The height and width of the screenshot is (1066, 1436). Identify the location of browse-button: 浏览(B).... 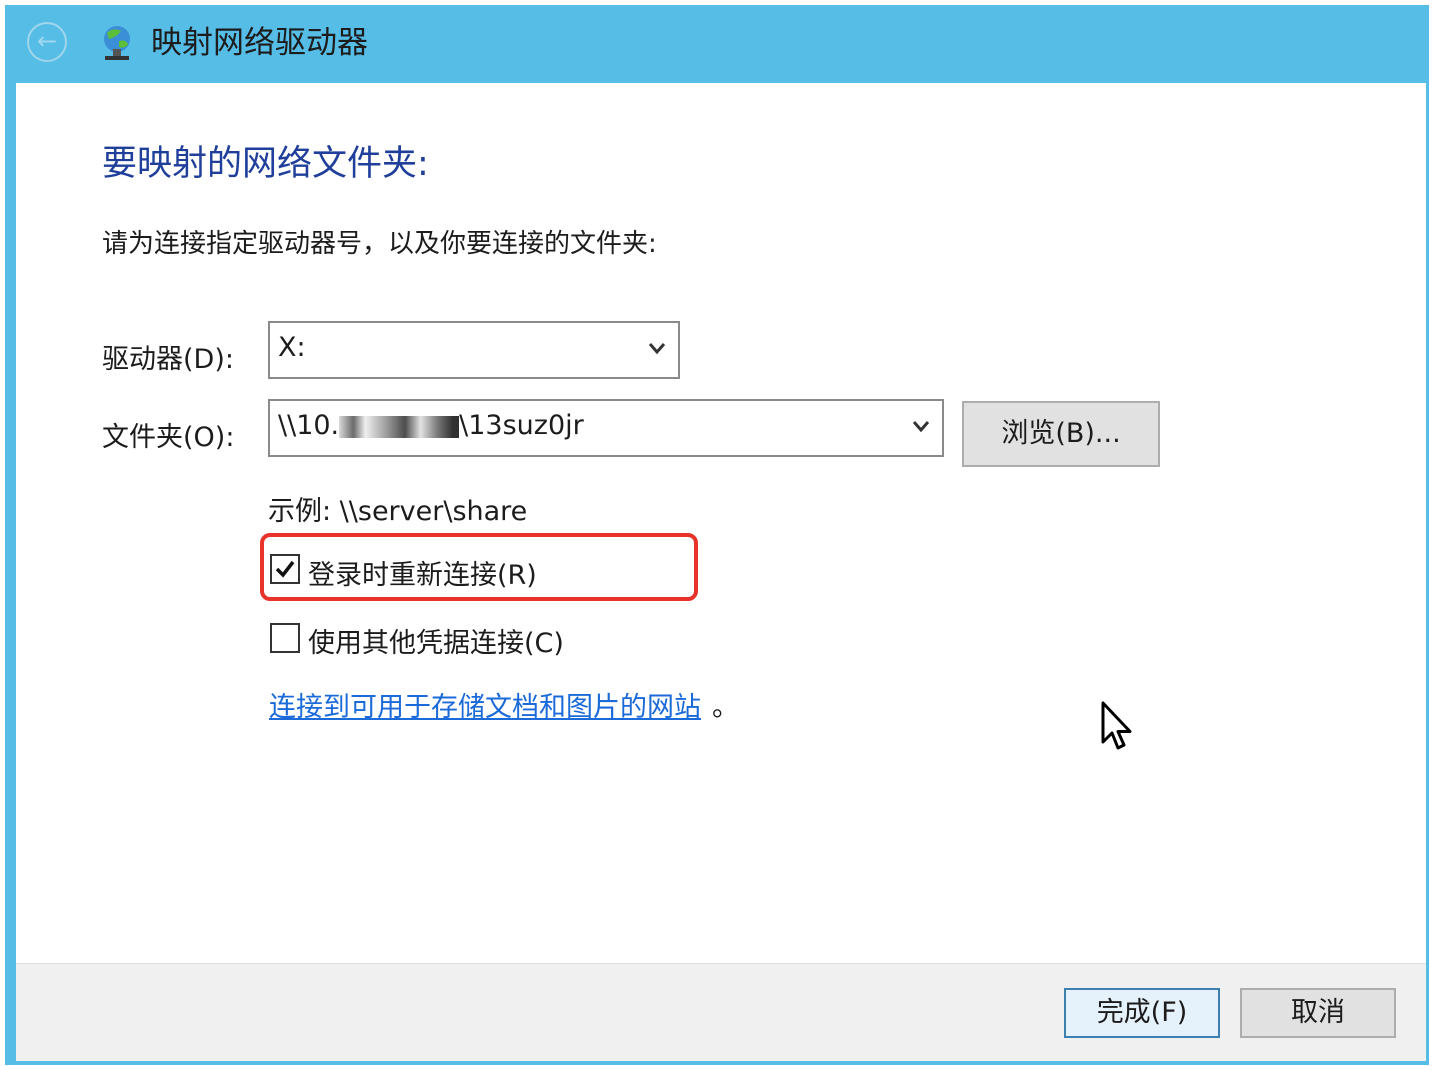
(1061, 434).